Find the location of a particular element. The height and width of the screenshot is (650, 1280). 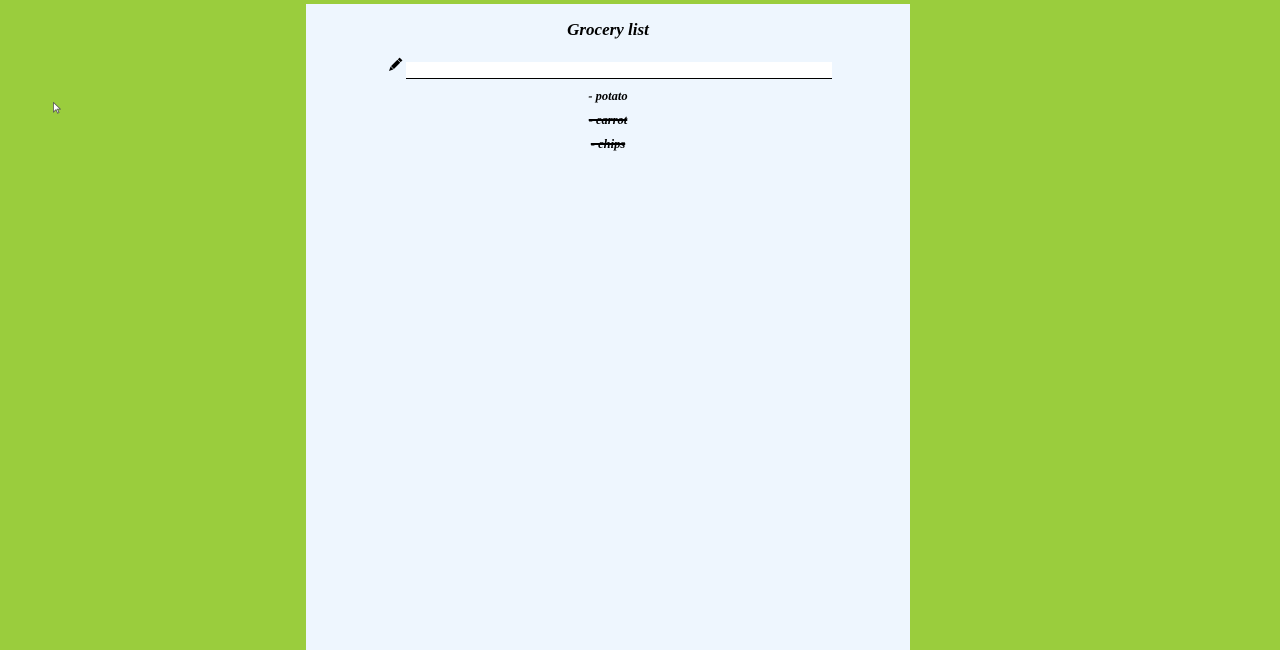

grocery-items-list: - potato - carrot - chips is located at coordinates (608, 122).